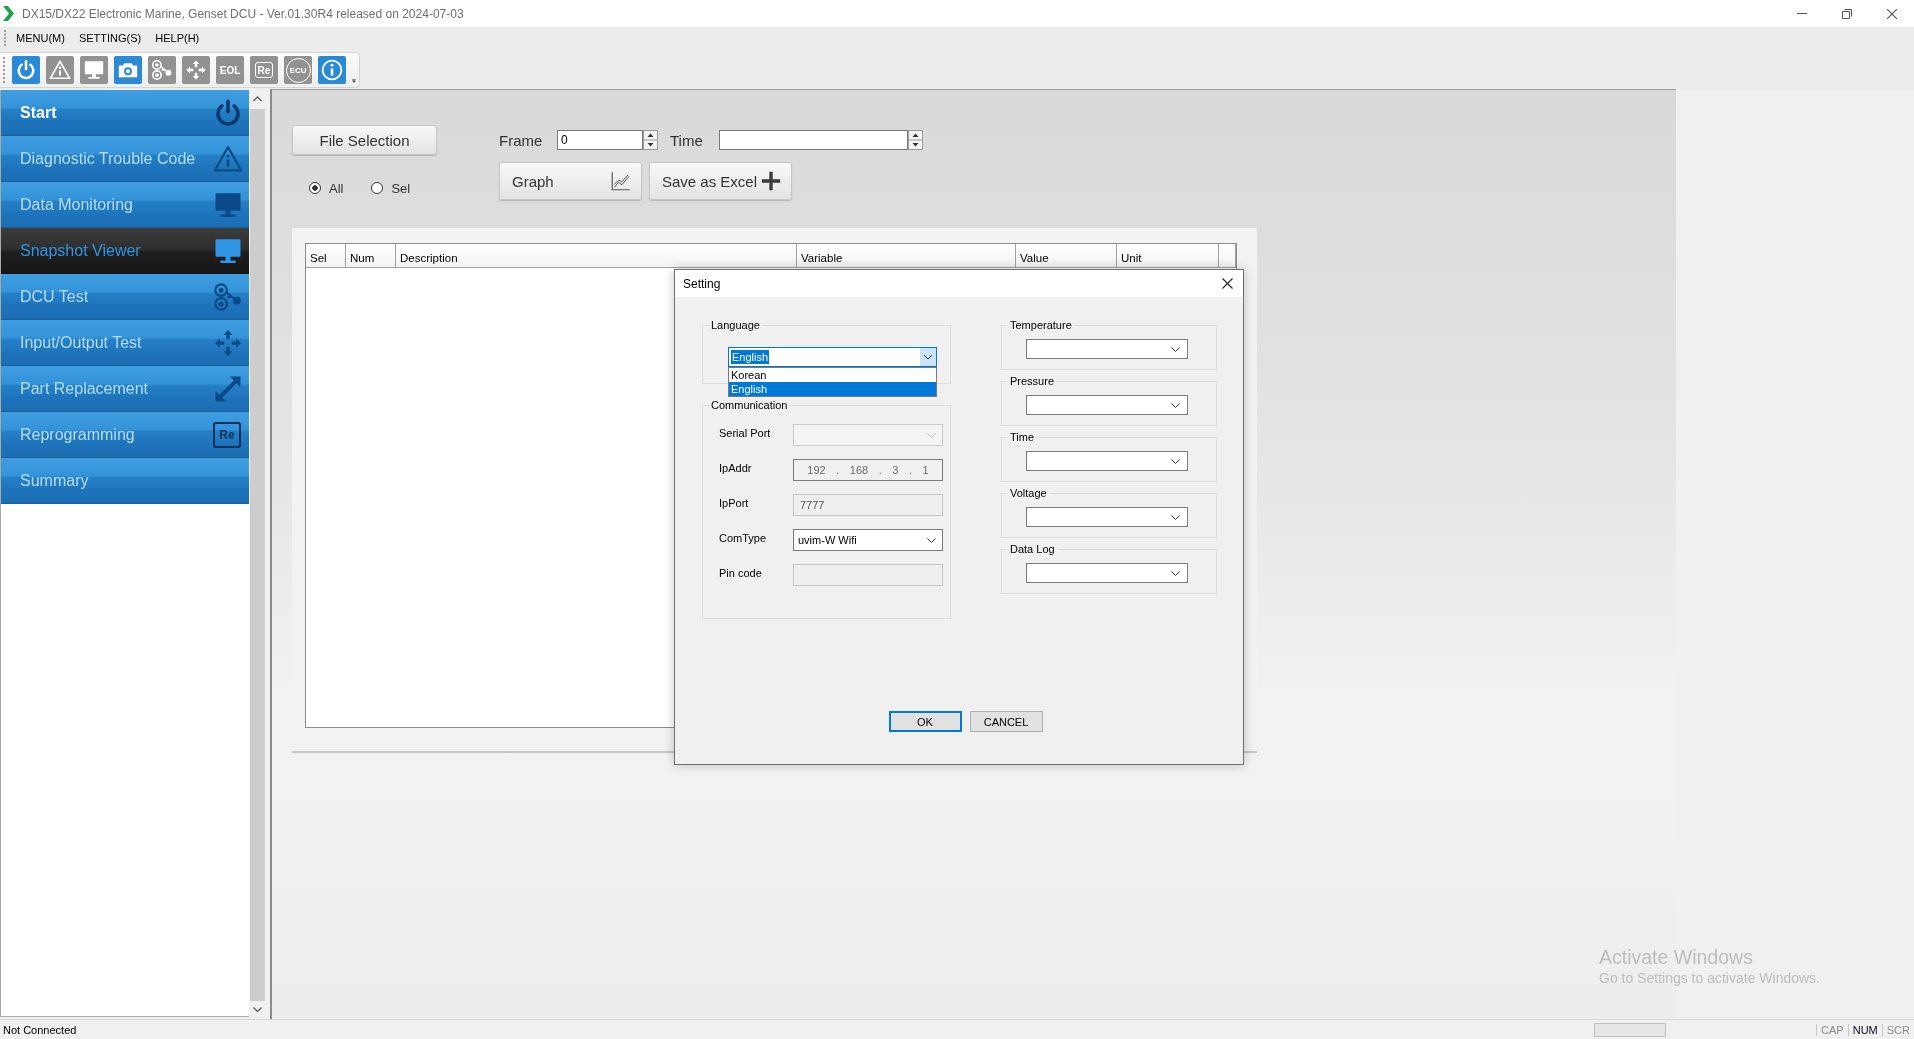 The height and width of the screenshot is (1039, 1914). Describe the element at coordinates (364, 140) in the screenshot. I see `file-selection-button: File Selection` at that location.